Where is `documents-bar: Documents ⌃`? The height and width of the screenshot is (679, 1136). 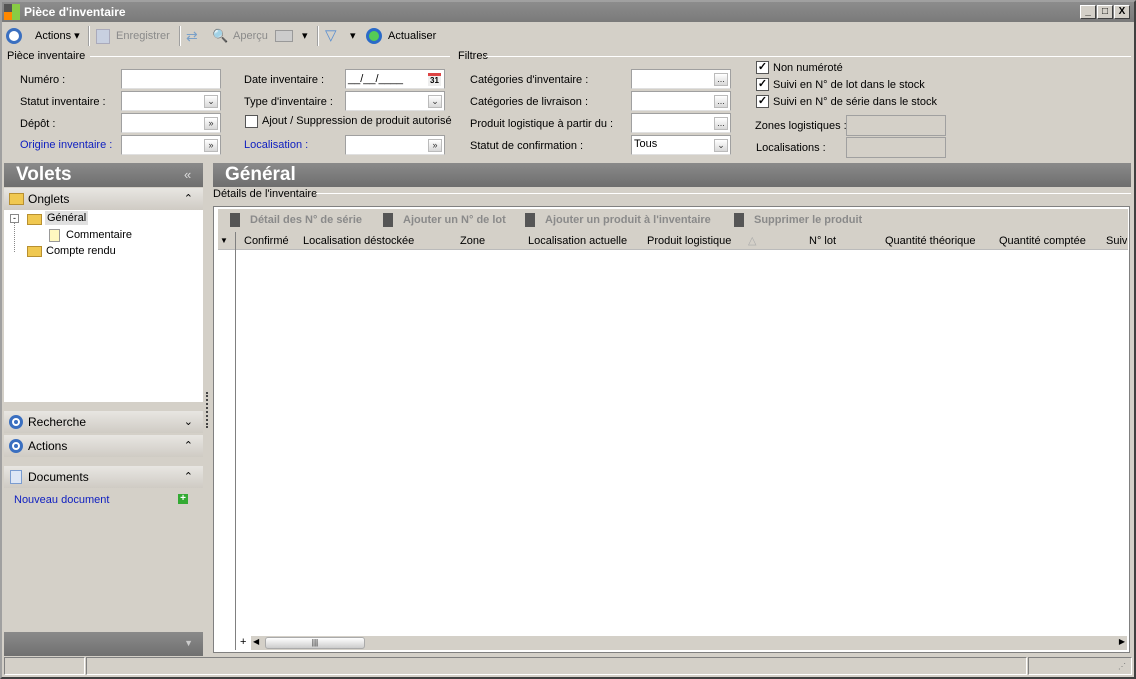
documents-bar: Documents ⌃ is located at coordinates (103, 477).